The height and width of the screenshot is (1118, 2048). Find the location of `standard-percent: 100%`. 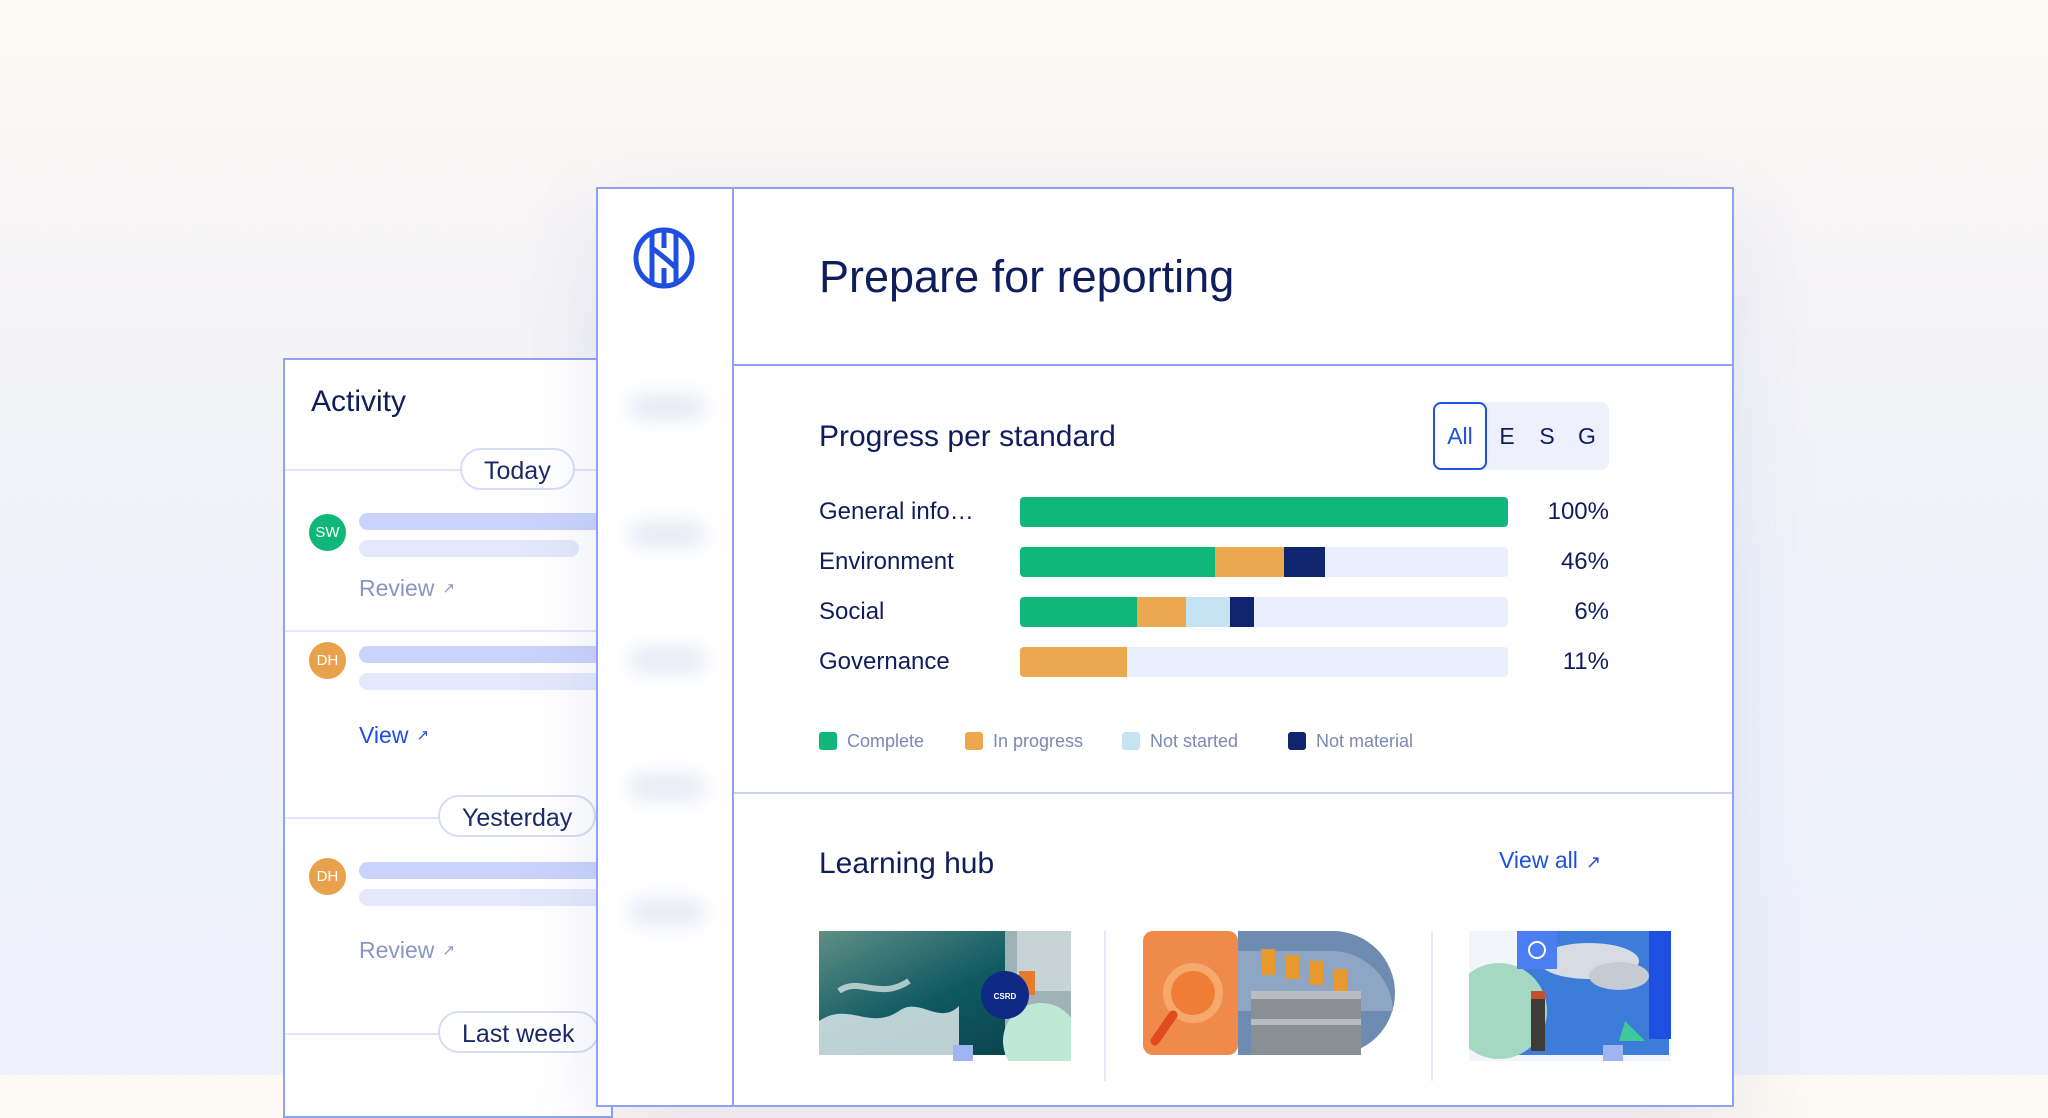

standard-percent: 100% is located at coordinates (1578, 511).